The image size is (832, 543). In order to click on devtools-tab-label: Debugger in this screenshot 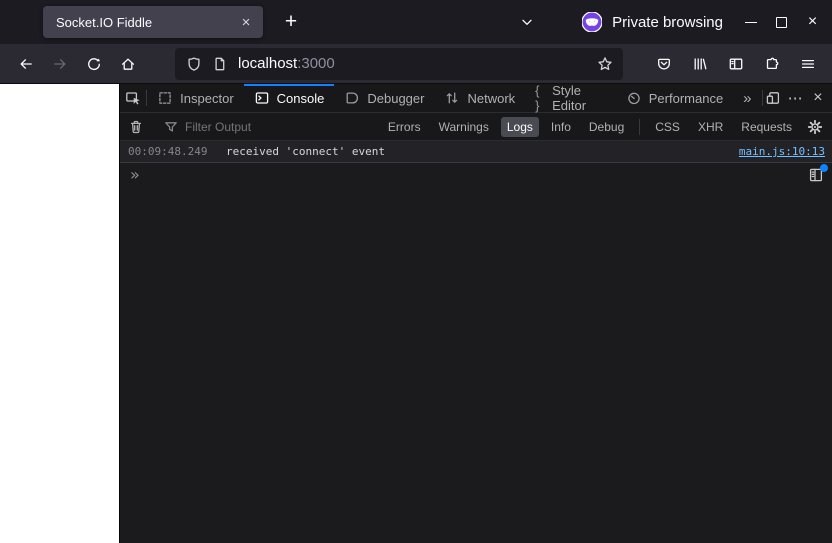, I will do `click(396, 98)`.